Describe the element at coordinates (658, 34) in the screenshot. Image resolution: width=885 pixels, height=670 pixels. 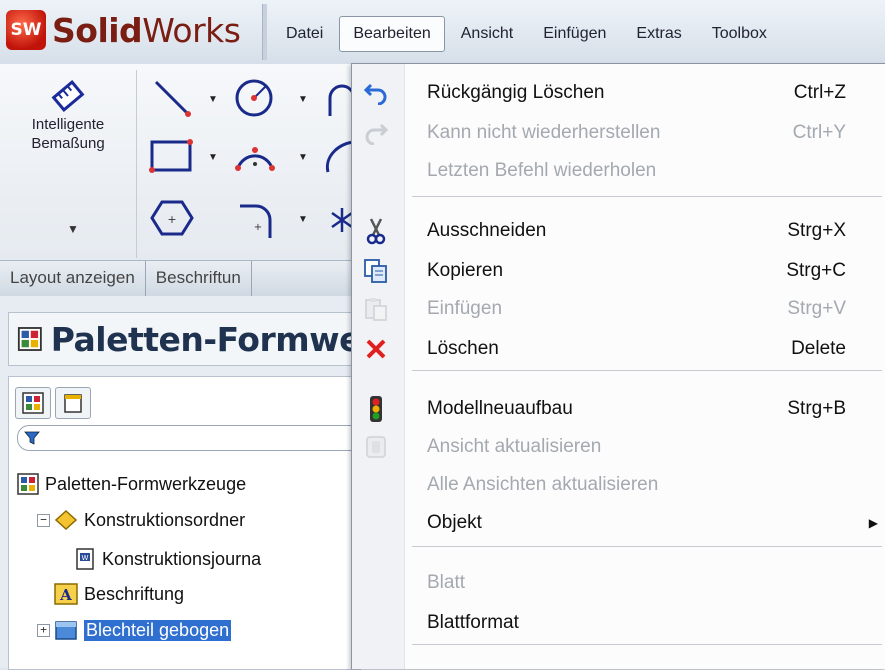
I see `menu-extras: Extras` at that location.